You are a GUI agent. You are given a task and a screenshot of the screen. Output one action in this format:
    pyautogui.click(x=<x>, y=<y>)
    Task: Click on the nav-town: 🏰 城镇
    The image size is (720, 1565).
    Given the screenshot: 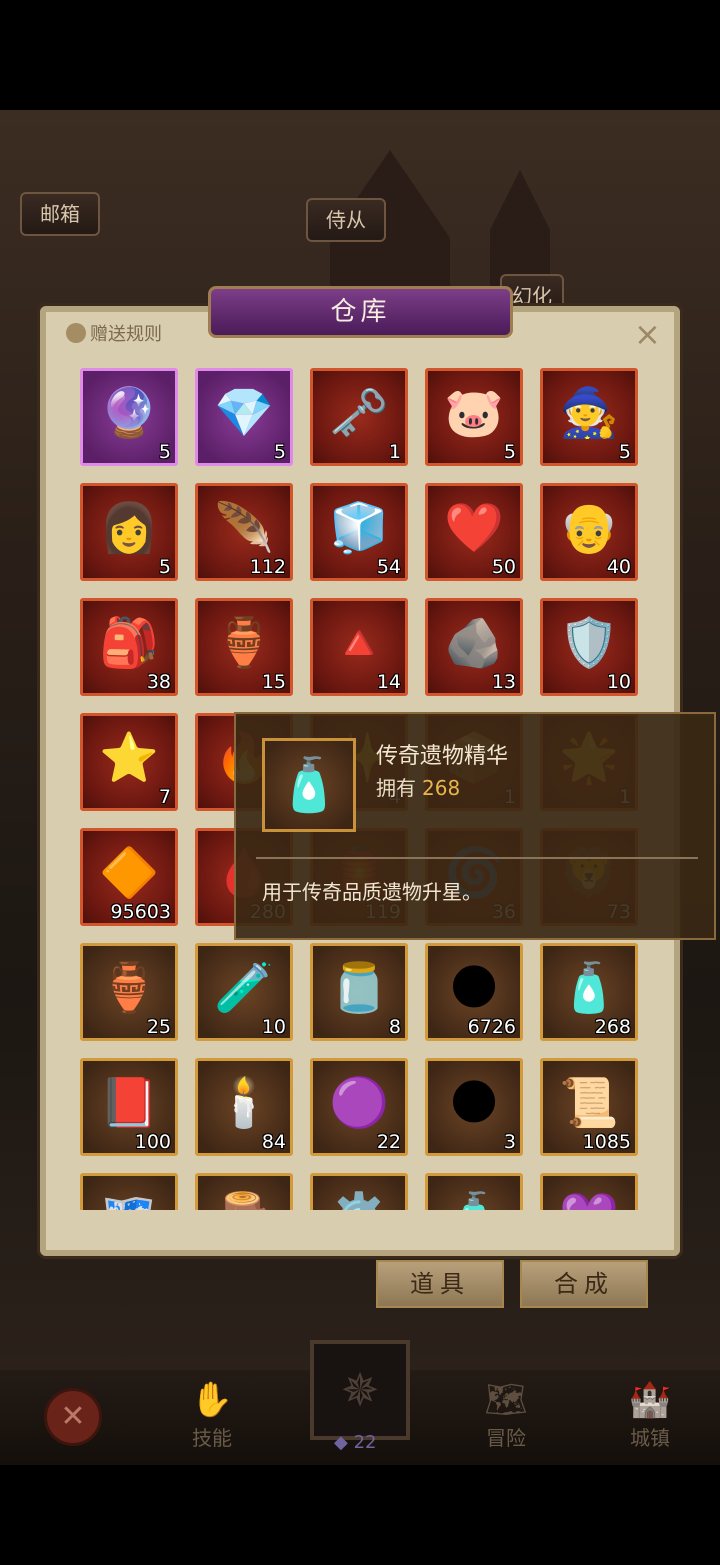 What is the action you would take?
    pyautogui.click(x=650, y=1417)
    